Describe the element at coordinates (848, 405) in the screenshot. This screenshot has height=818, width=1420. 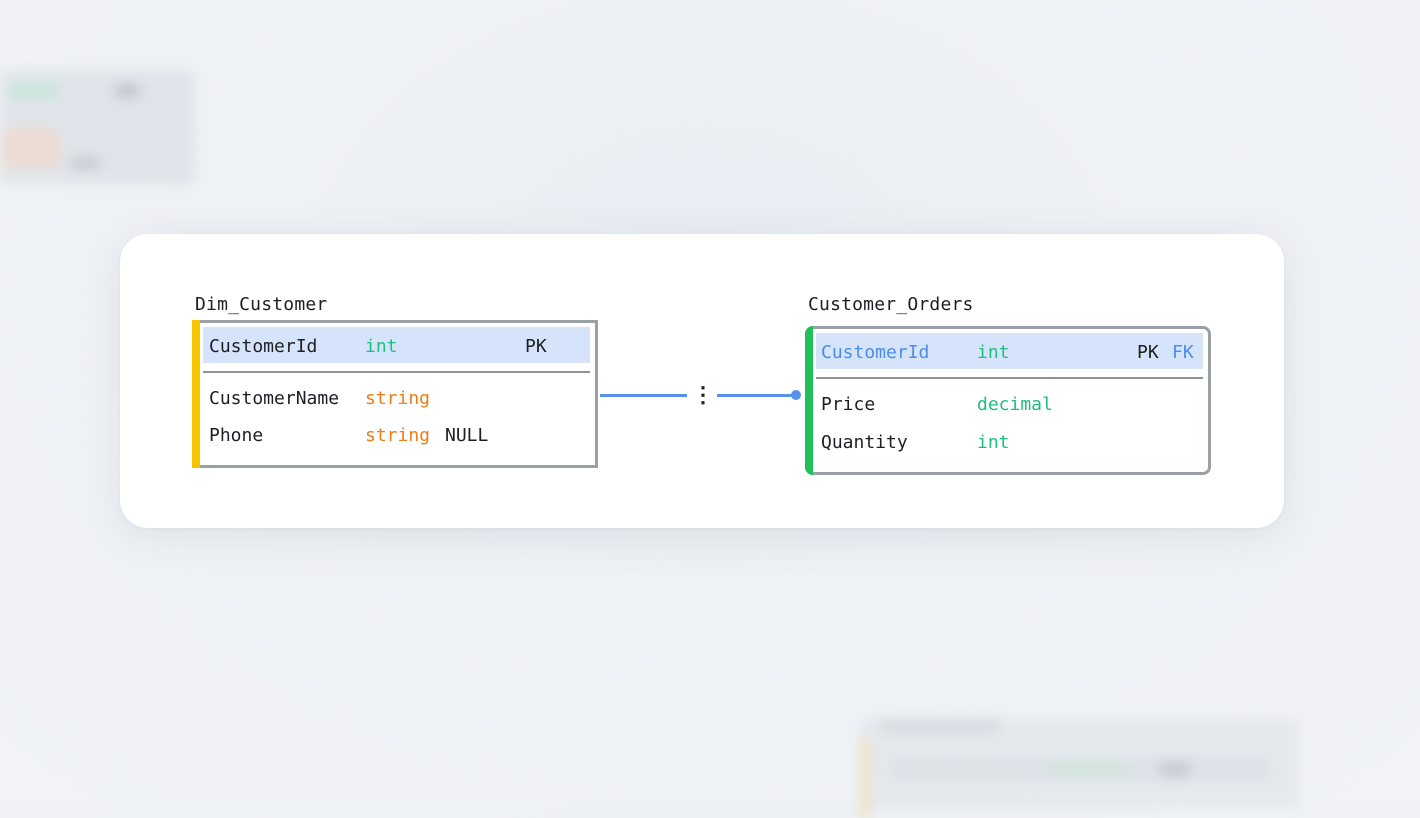
I see `column-name: Price` at that location.